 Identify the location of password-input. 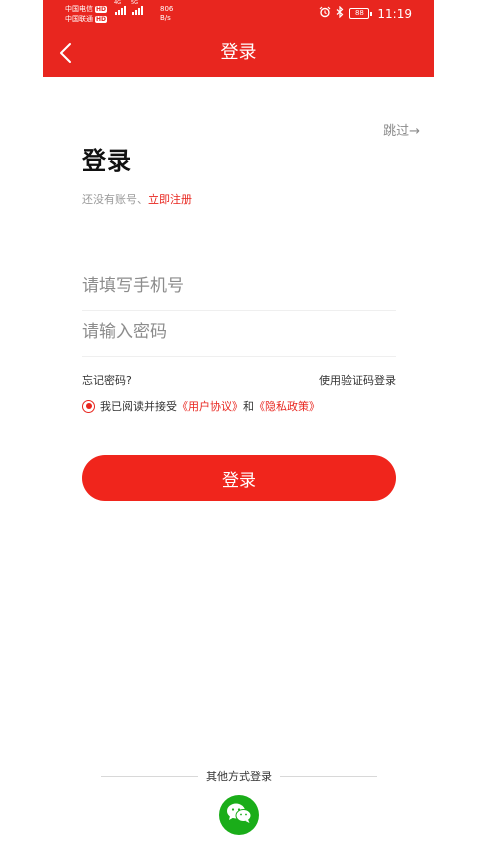
(239, 332).